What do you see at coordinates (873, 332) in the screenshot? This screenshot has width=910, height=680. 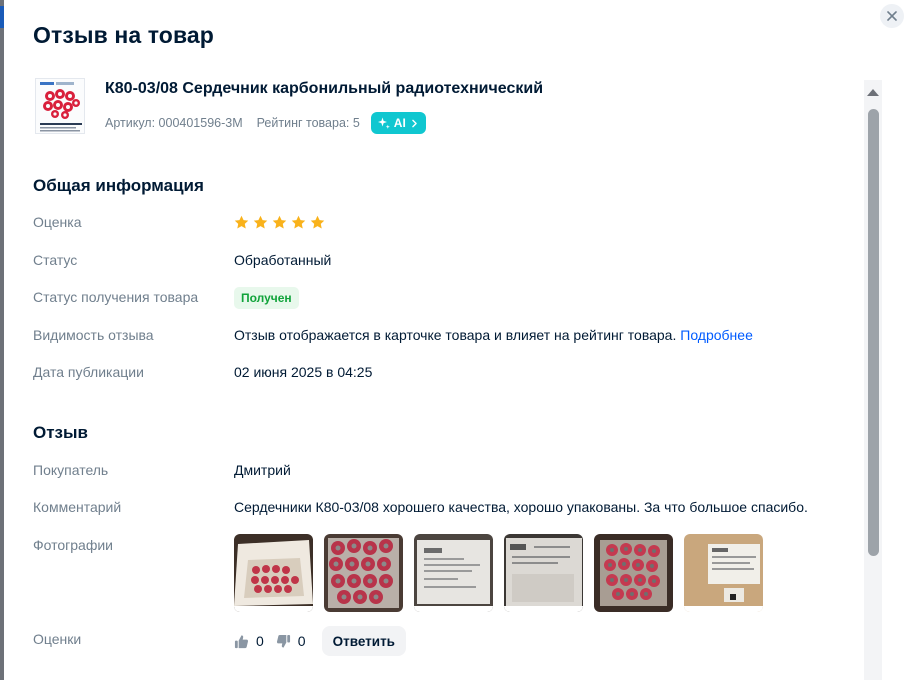 I see `scrollbar-thumb` at bounding box center [873, 332].